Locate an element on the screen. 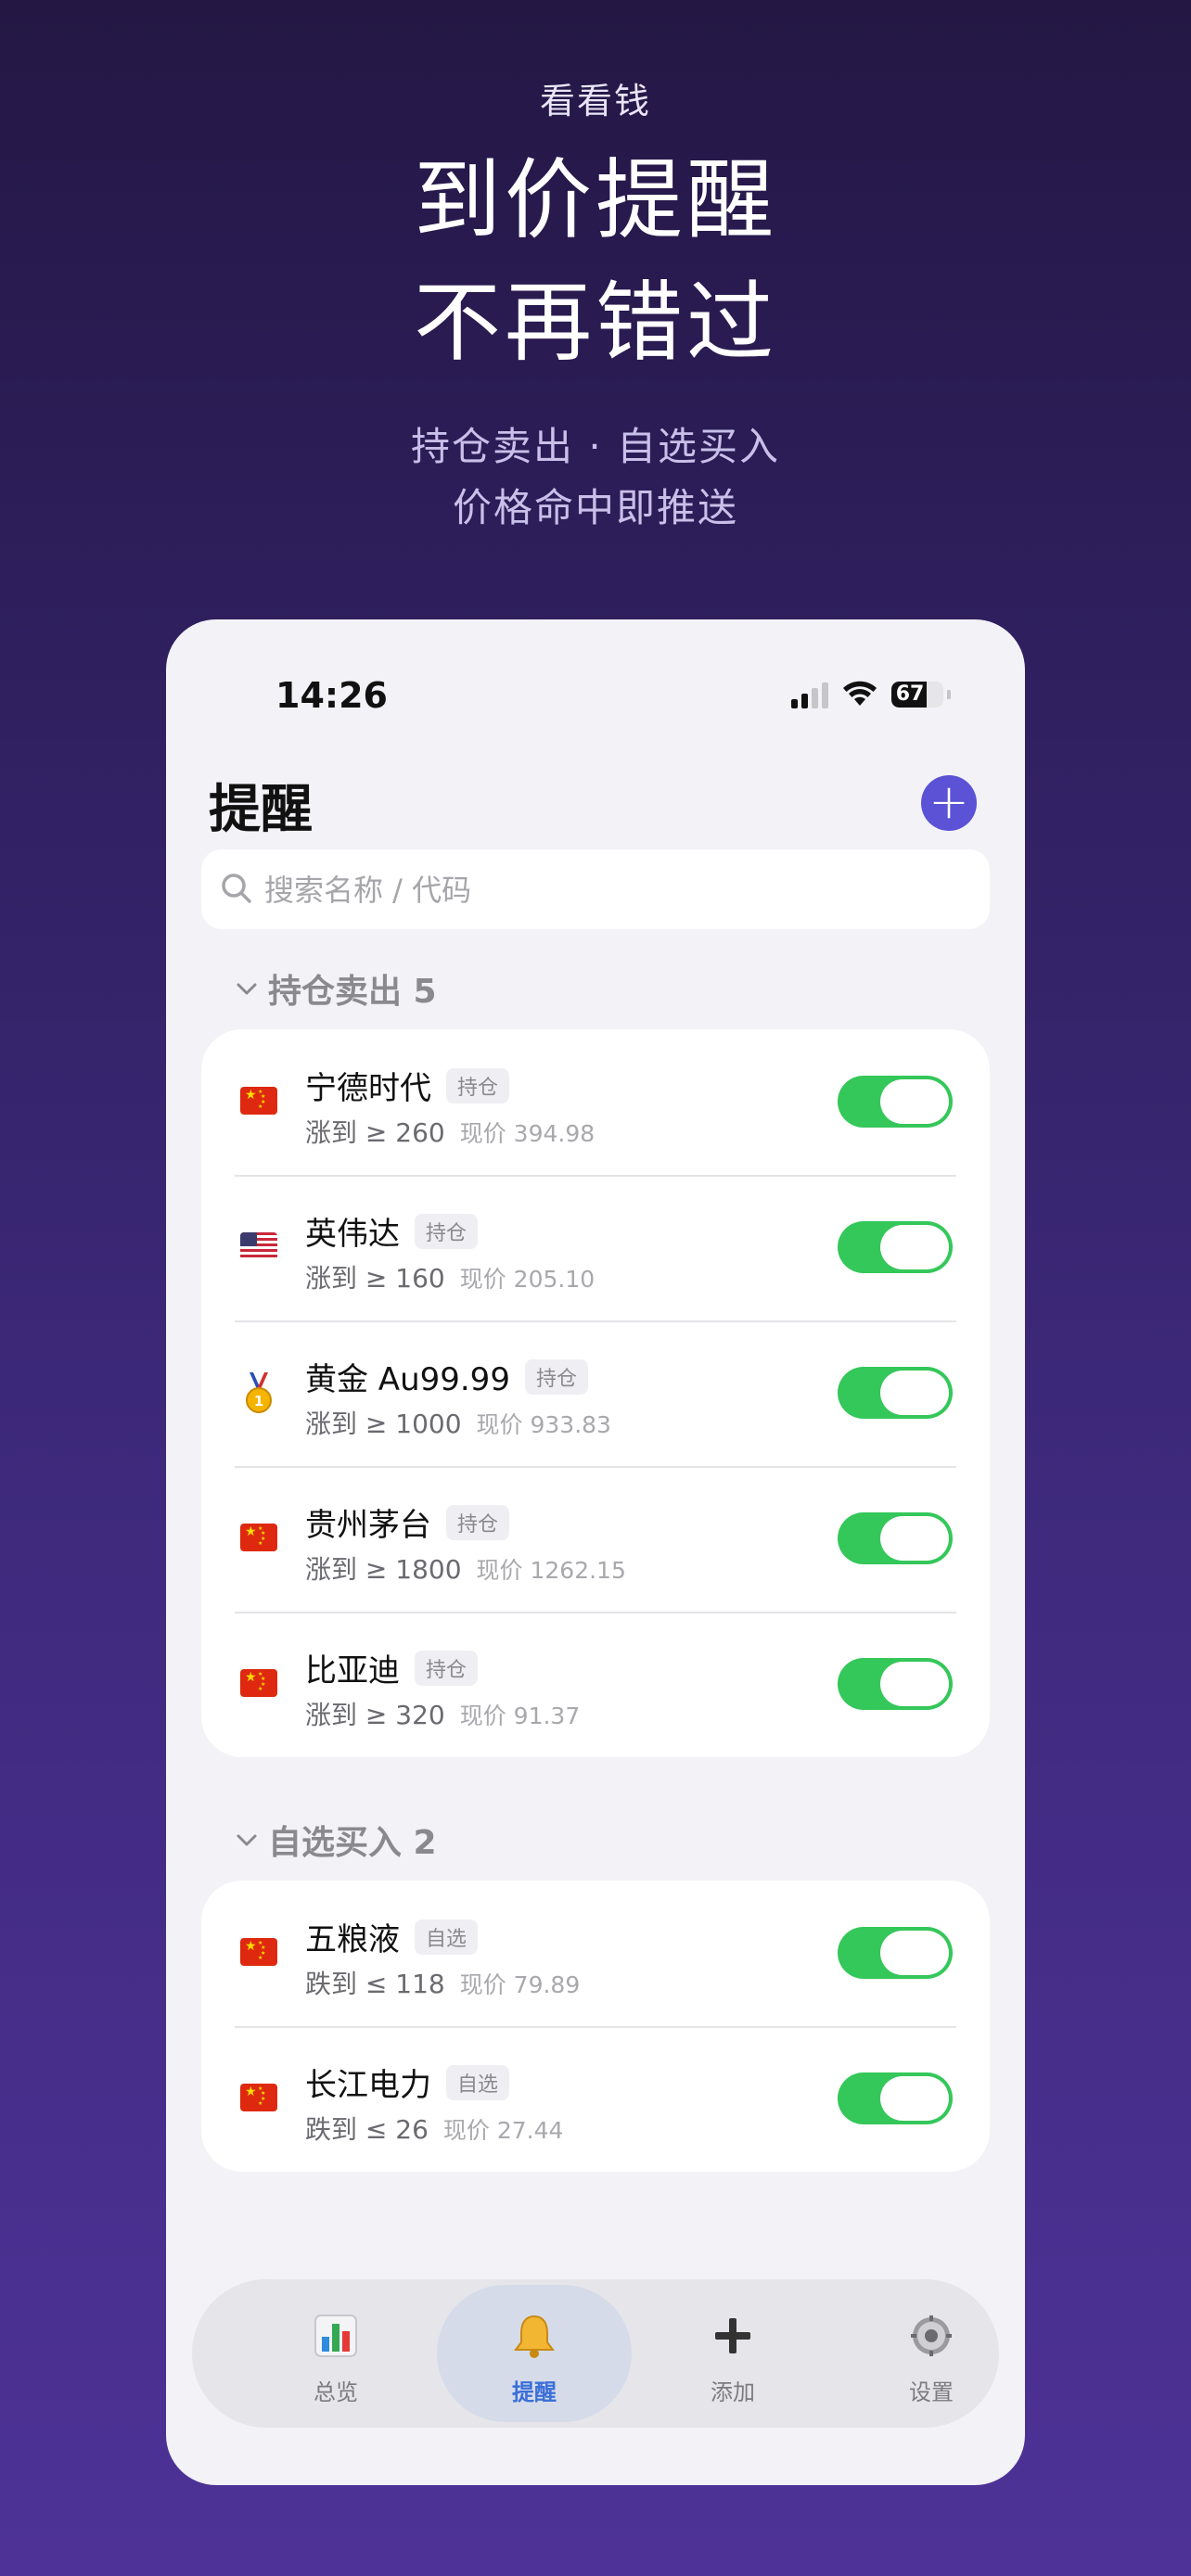 Image resolution: width=1191 pixels, height=2576 pixels. add-alert-button: + is located at coordinates (949, 803).